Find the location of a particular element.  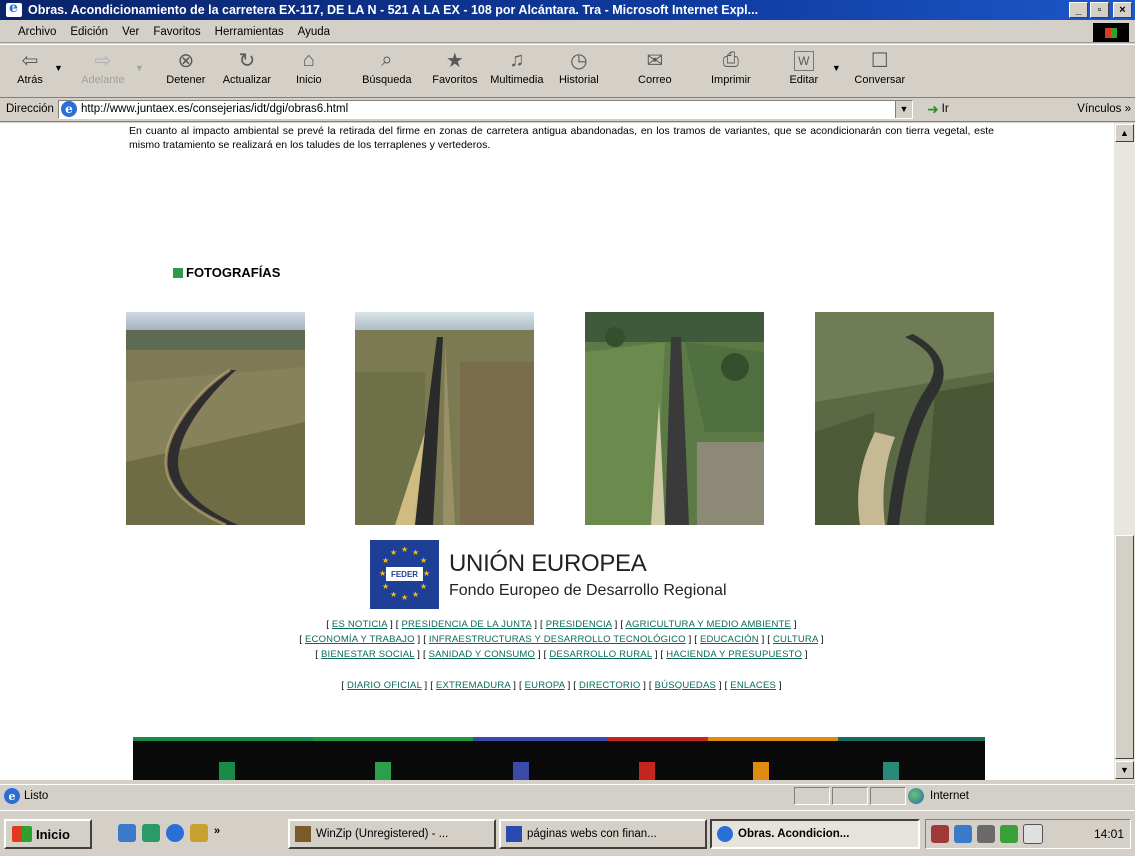

nav-link: ENLACES is located at coordinates (753, 685).